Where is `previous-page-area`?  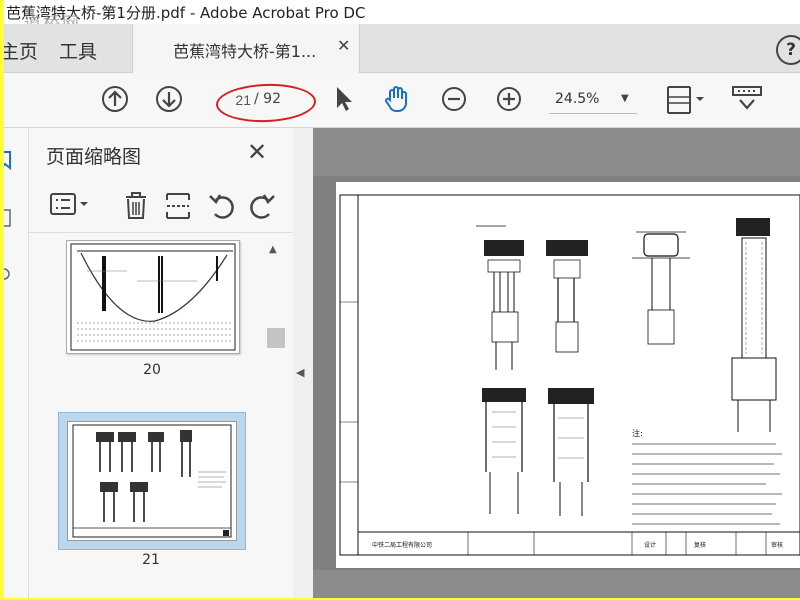
previous-page-area is located at coordinates (556, 152).